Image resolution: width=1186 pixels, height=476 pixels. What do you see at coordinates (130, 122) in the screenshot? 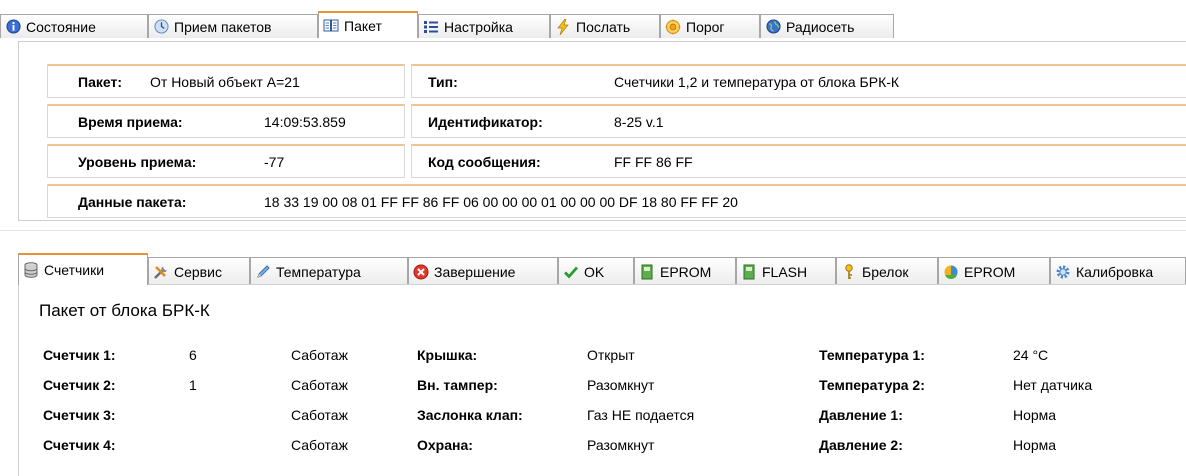
I see `time-label: Время приема:` at bounding box center [130, 122].